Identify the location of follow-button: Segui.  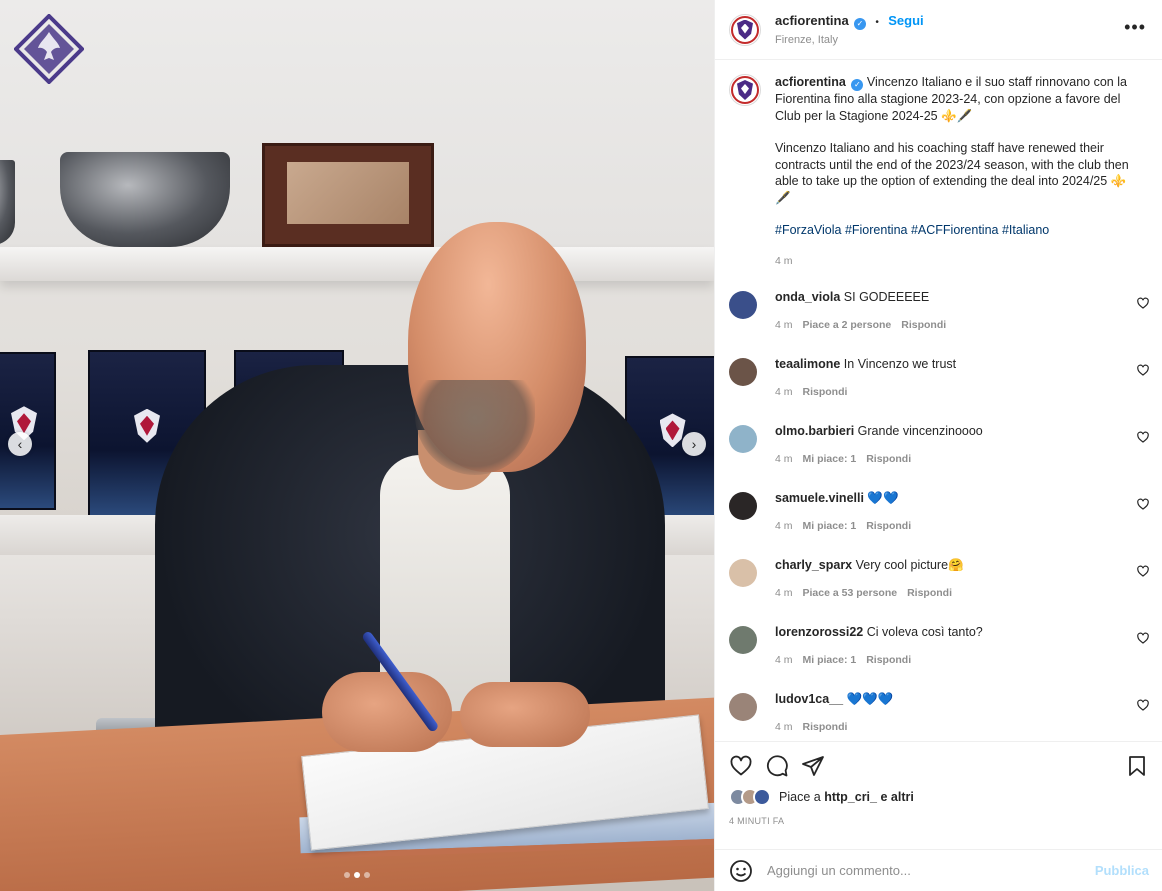
(905, 20).